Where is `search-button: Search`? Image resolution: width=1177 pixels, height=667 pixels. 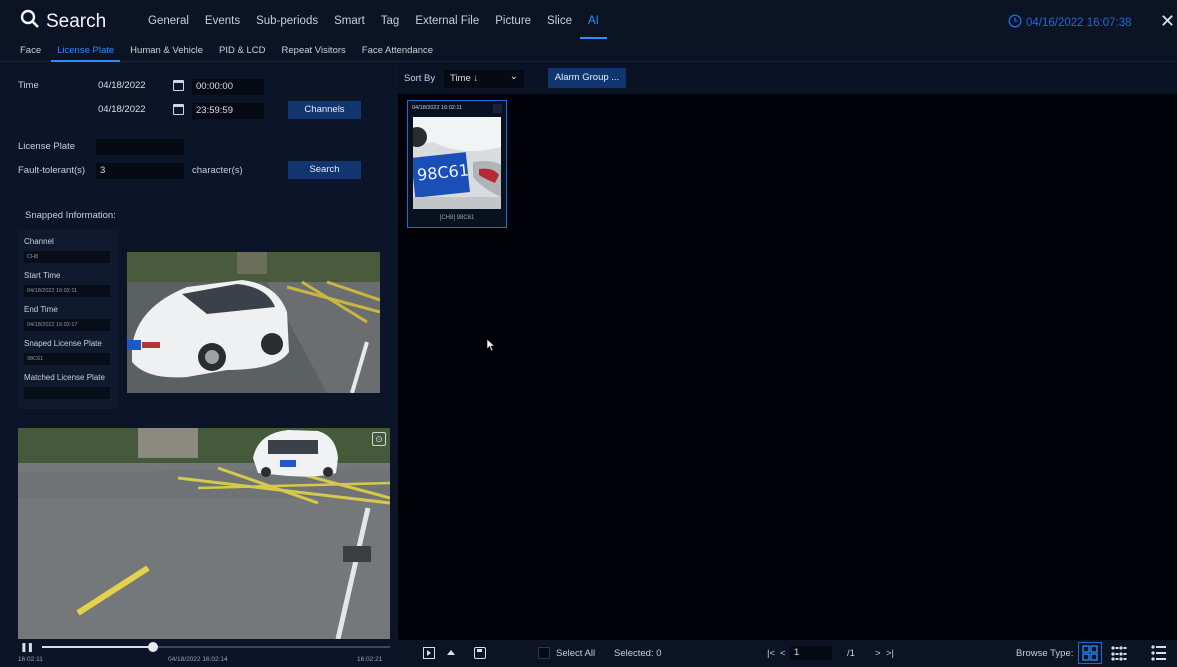 search-button: Search is located at coordinates (324, 170).